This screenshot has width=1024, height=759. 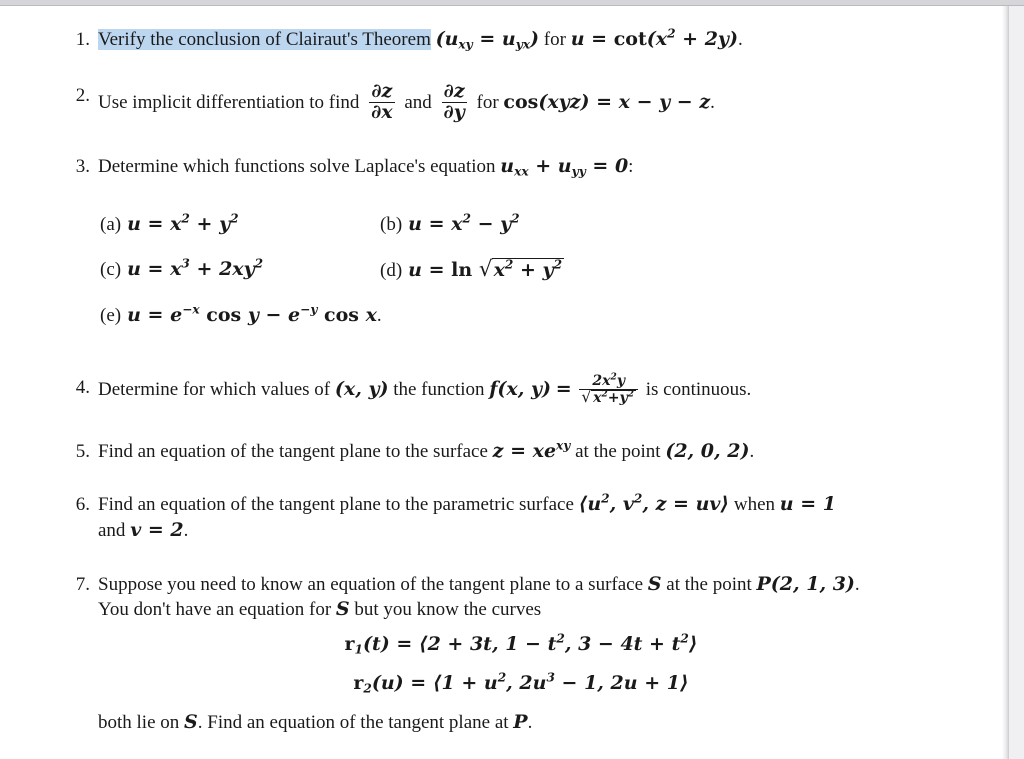 I want to click on subpart-d-math: u = ln x2 + y2, so click(x=486, y=269).